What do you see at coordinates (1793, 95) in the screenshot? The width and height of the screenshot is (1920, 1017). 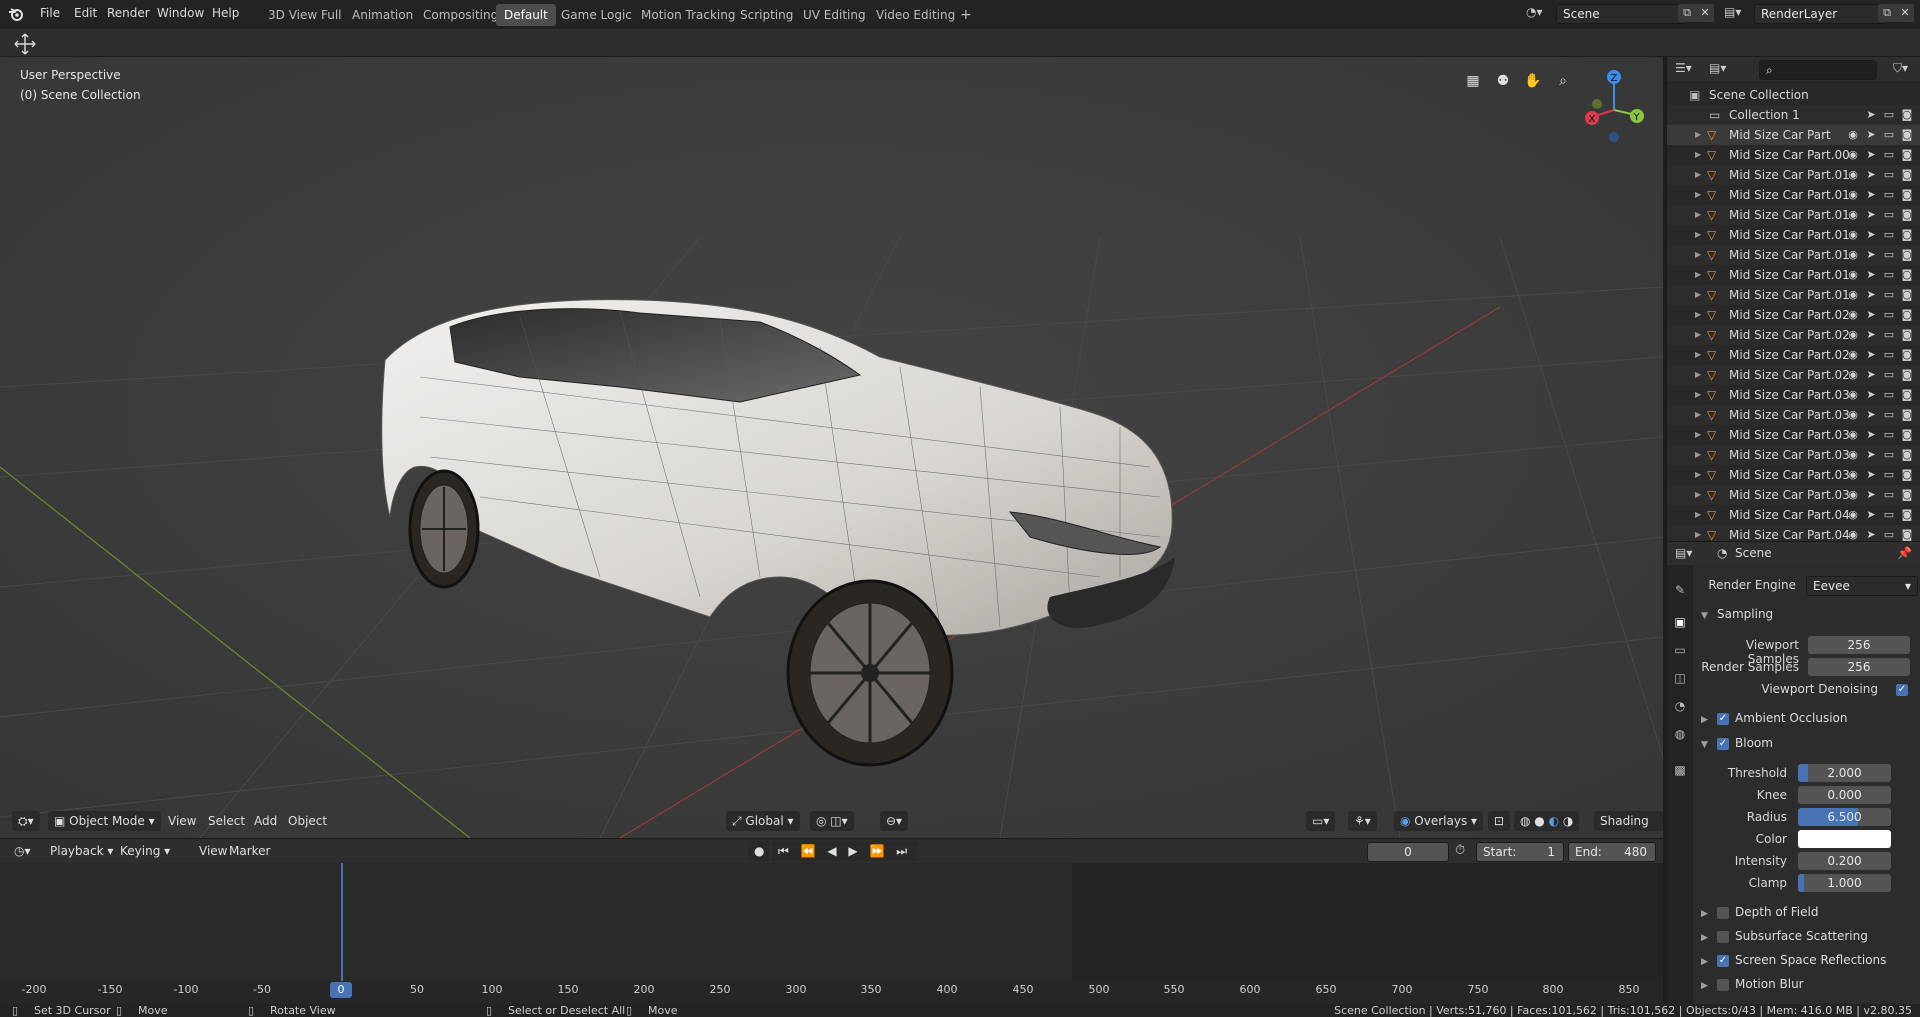 I see `tree-item-scene-collection: ▣ Scene Collection` at bounding box center [1793, 95].